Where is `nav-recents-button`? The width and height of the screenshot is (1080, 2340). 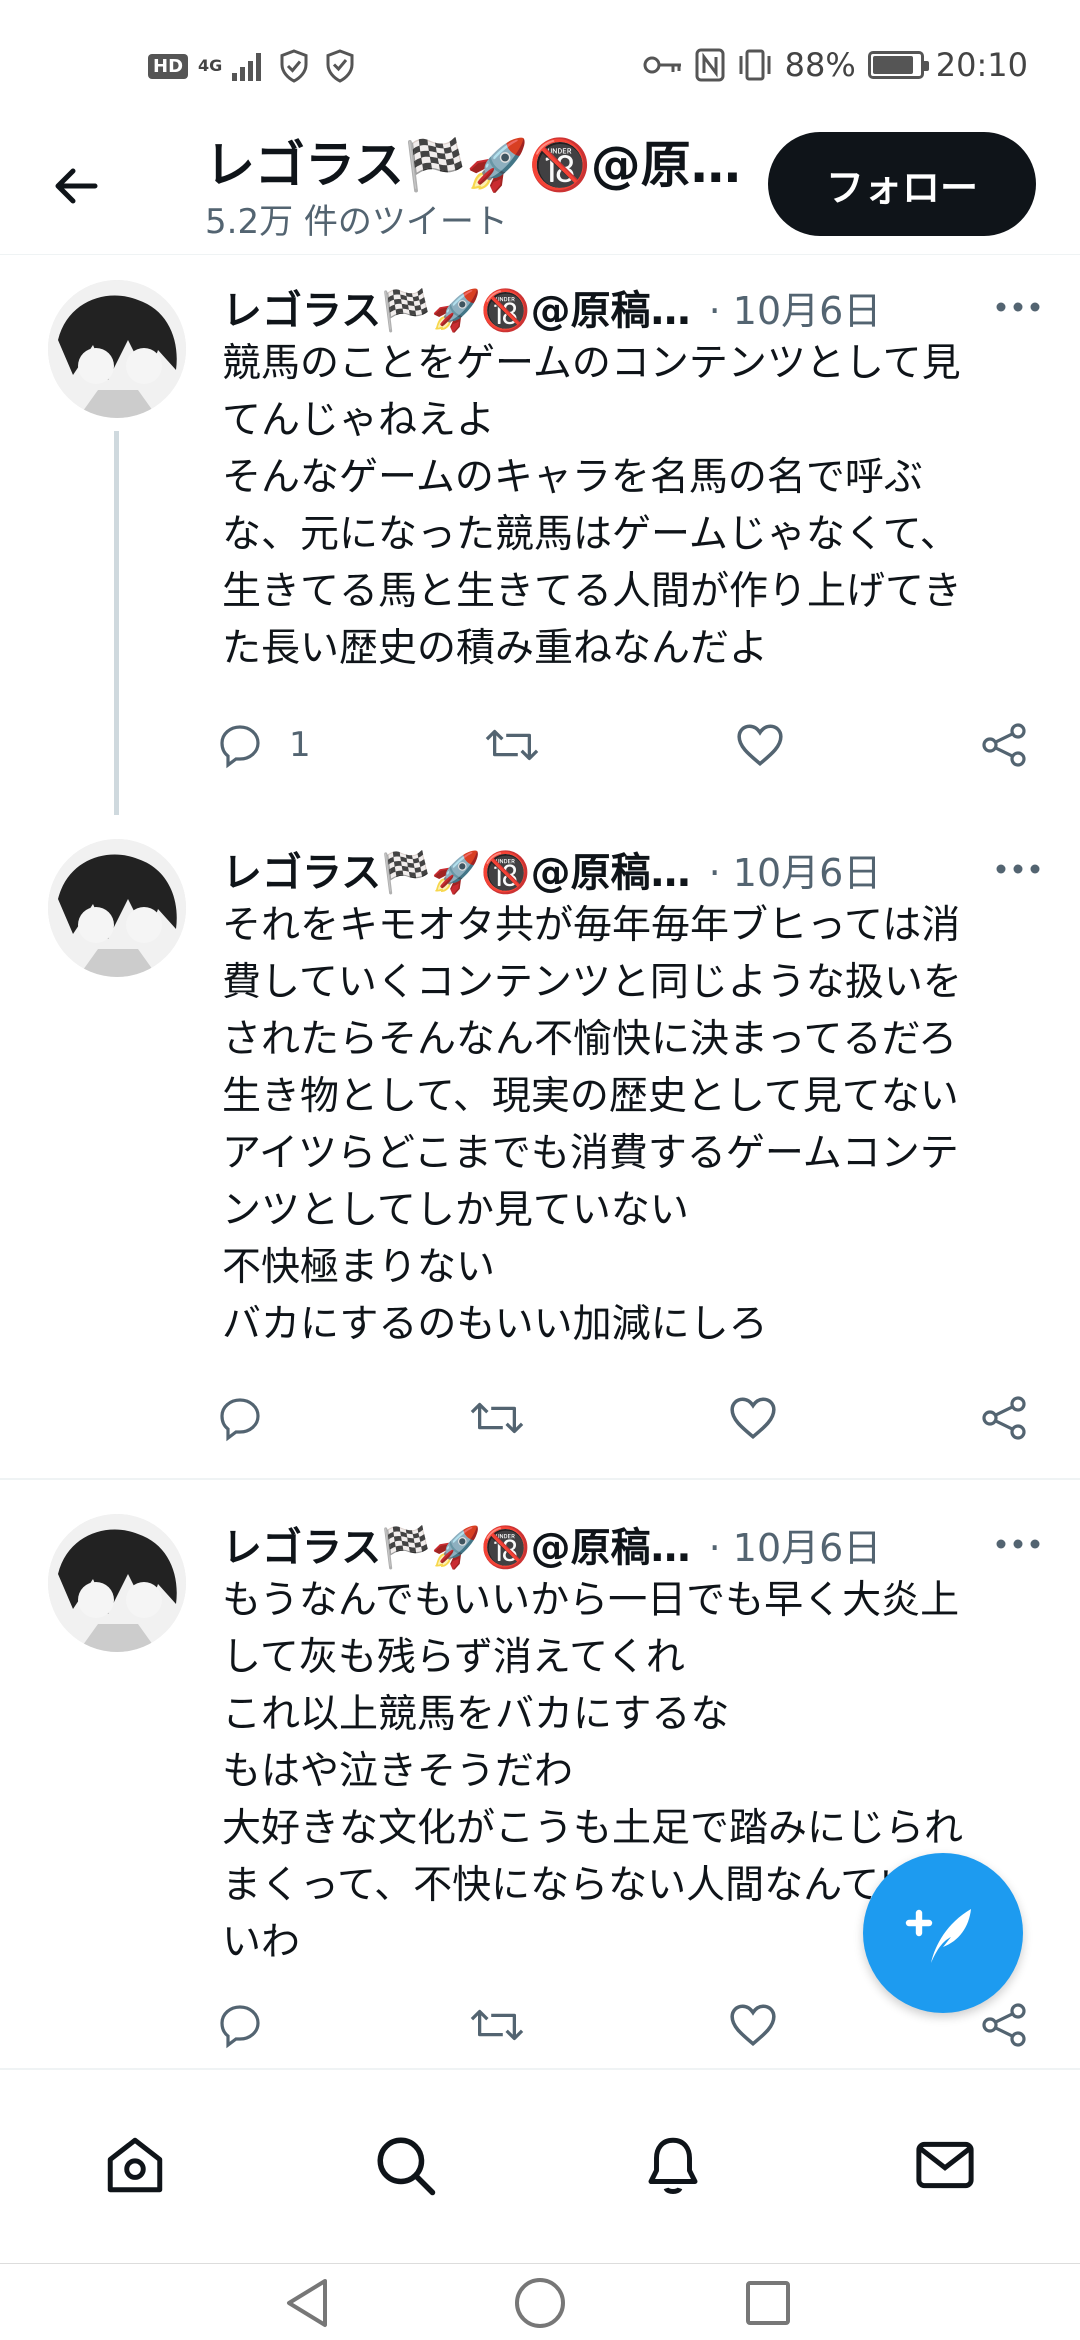 nav-recents-button is located at coordinates (768, 2303).